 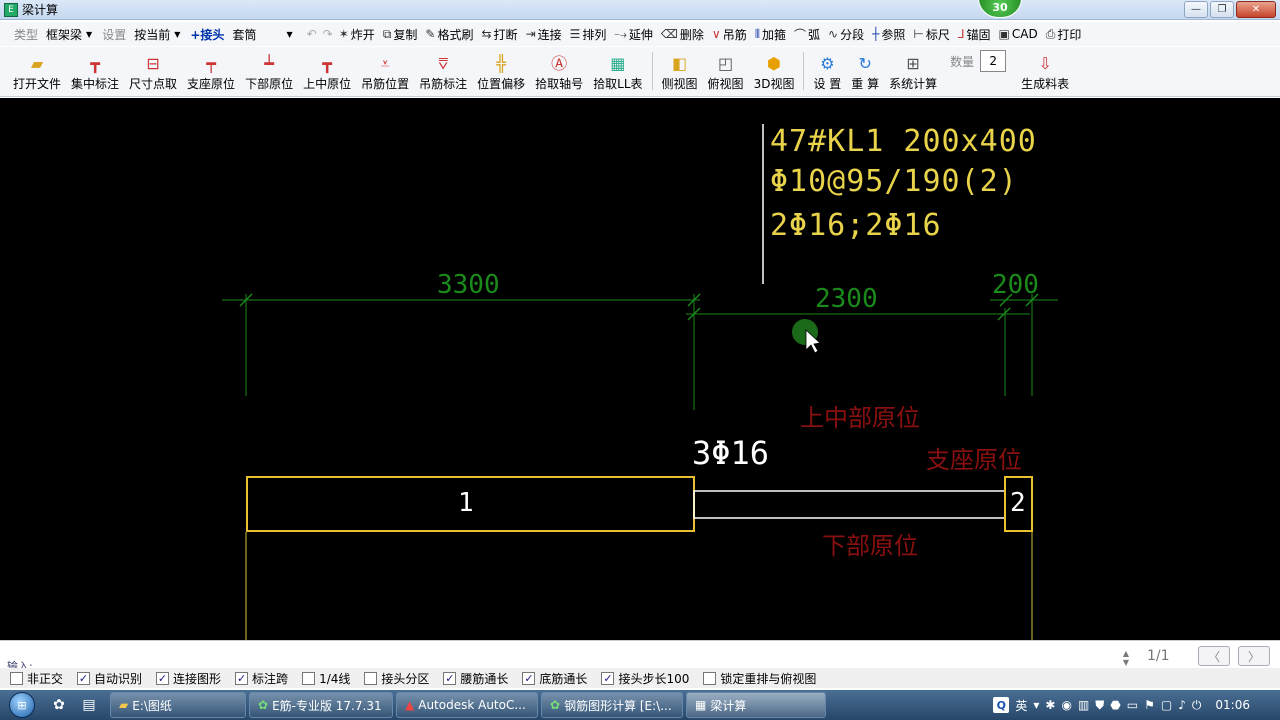 I want to click on restore-button: ❐, so click(x=1222, y=9).